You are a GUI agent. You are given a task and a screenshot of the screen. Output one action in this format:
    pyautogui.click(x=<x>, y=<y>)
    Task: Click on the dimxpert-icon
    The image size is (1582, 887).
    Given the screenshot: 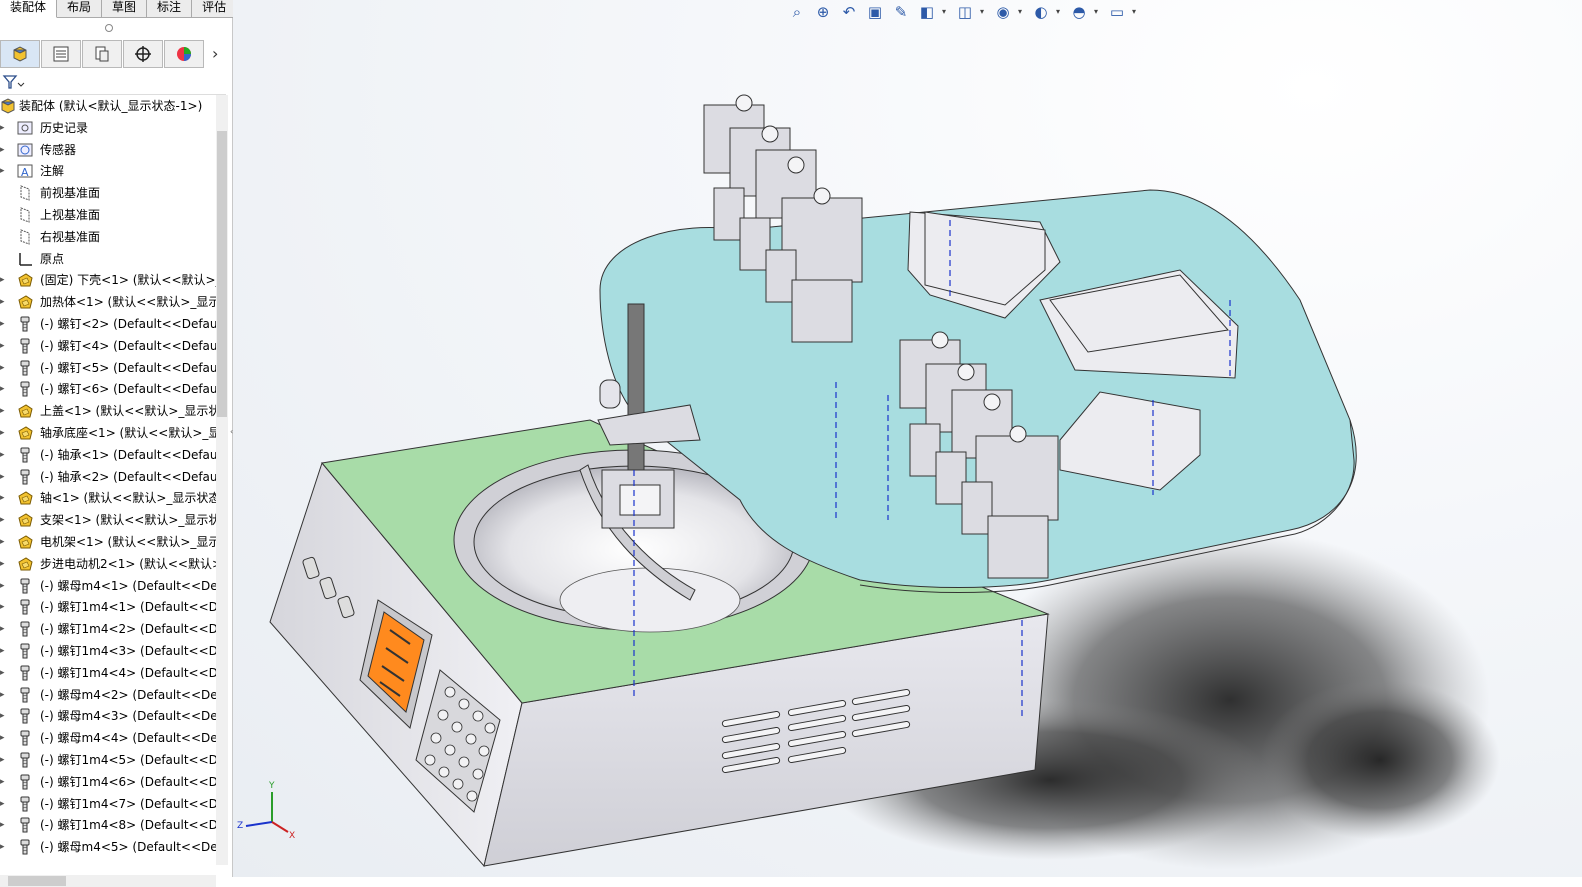 What is the action you would take?
    pyautogui.click(x=143, y=54)
    